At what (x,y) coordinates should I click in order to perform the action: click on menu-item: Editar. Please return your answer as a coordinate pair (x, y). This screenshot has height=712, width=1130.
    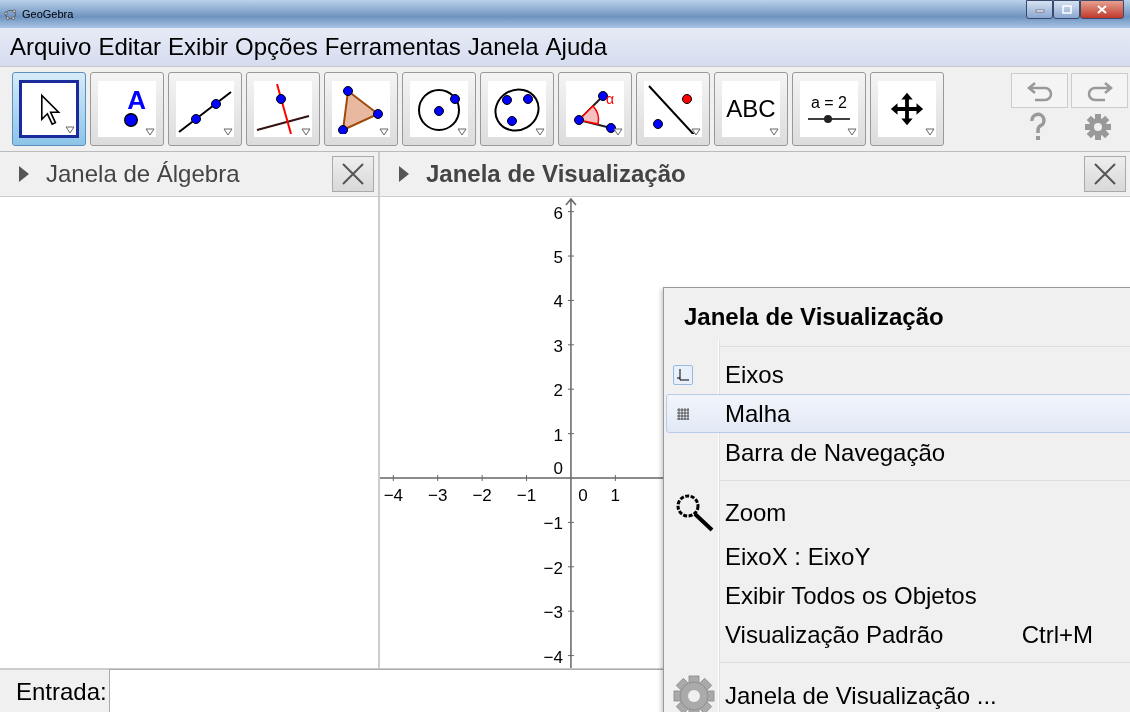
    Looking at the image, I should click on (130, 47).